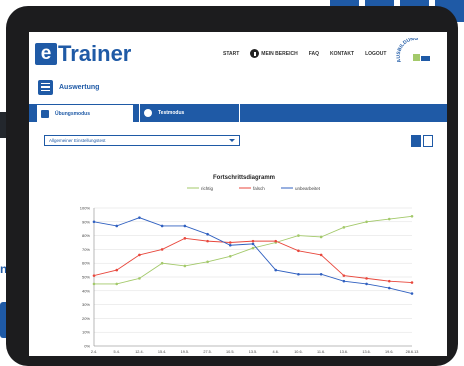 This screenshot has width=464, height=366. I want to click on uebungsmodus-icon, so click(45, 113).